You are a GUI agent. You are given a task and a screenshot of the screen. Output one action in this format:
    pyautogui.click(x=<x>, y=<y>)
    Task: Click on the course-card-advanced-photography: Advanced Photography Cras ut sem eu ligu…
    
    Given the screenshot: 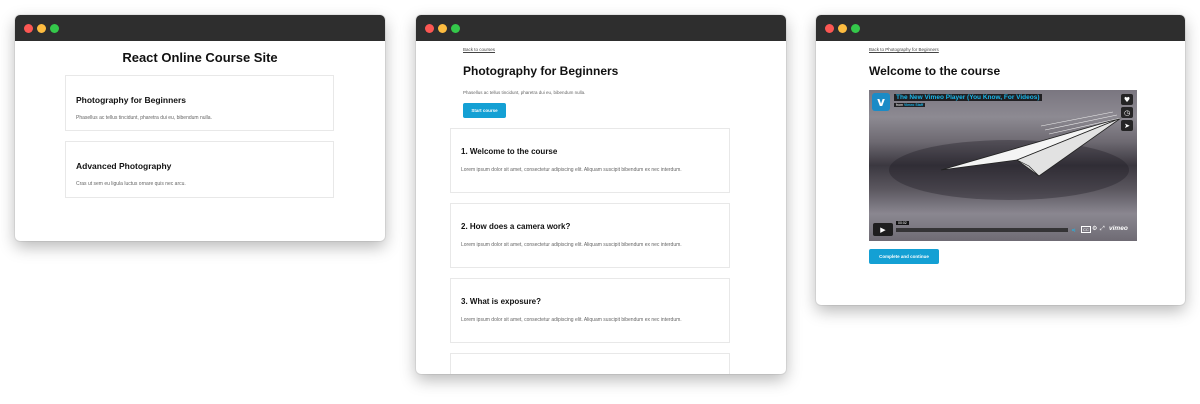 What is the action you would take?
    pyautogui.click(x=199, y=169)
    